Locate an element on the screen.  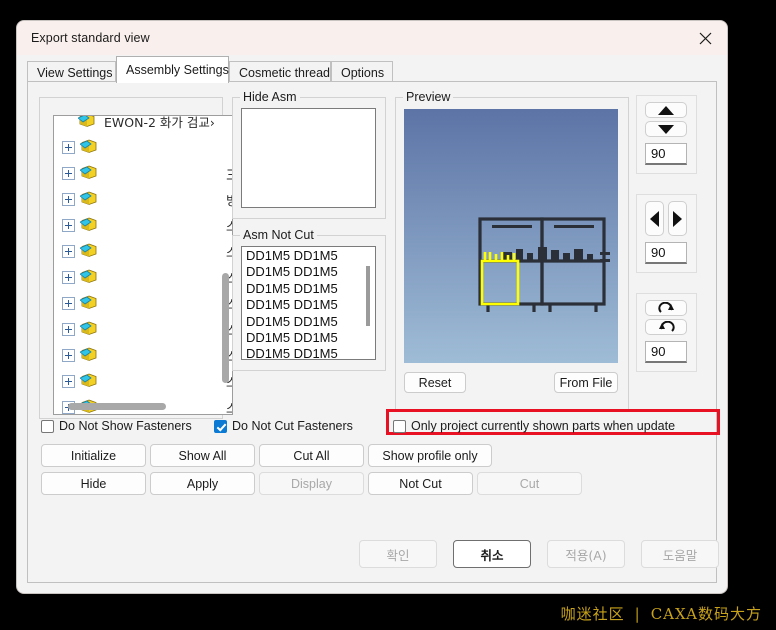
cancel-button: 취소 is located at coordinates (492, 554).